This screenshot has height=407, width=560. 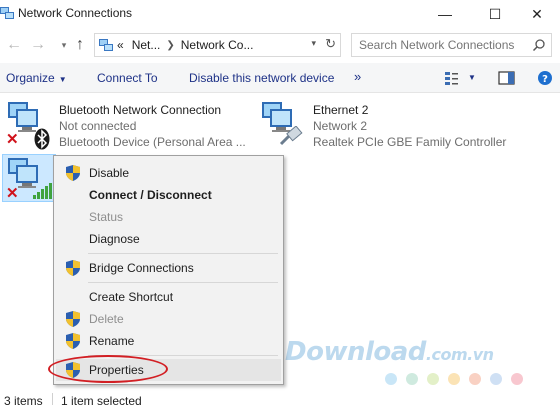 I want to click on menu-item-label: Rename, so click(x=112, y=341).